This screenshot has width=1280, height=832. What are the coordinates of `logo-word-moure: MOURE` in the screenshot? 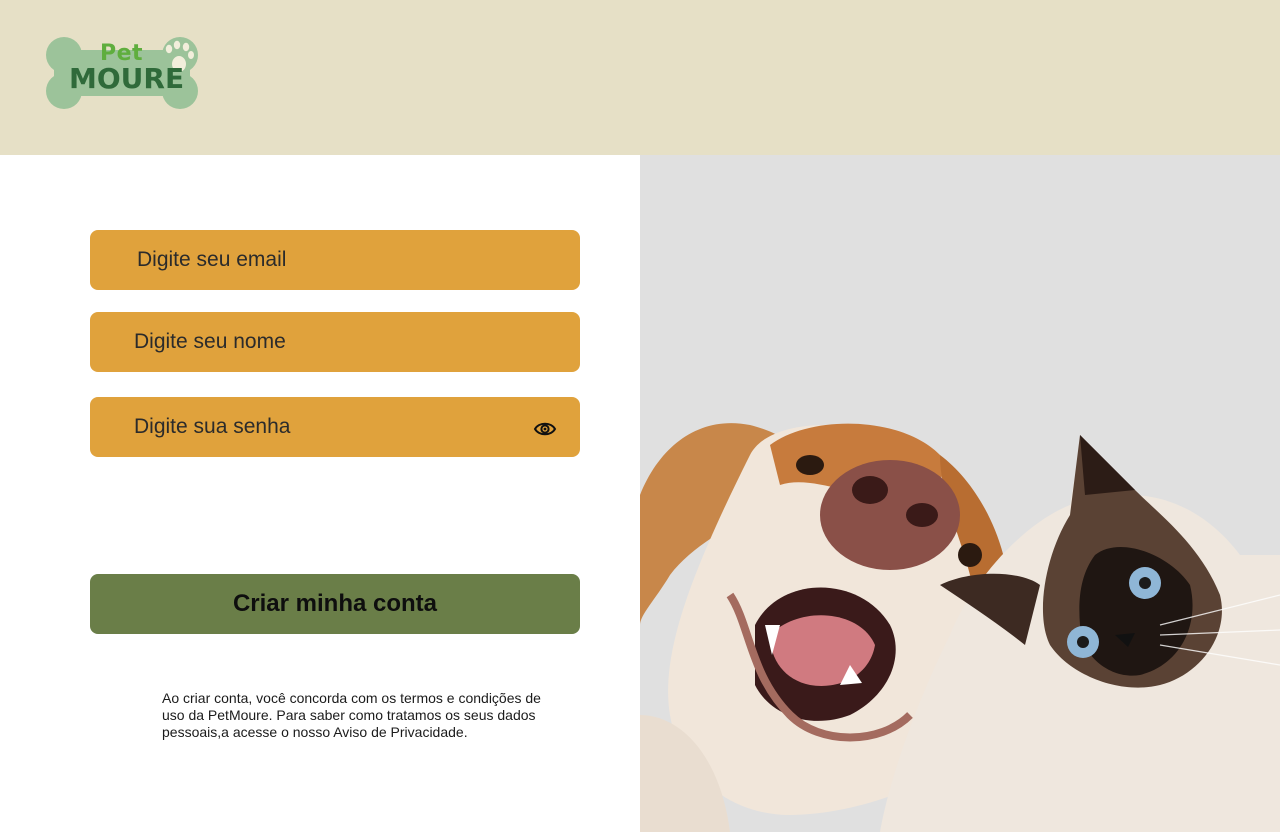 It's located at (127, 78).